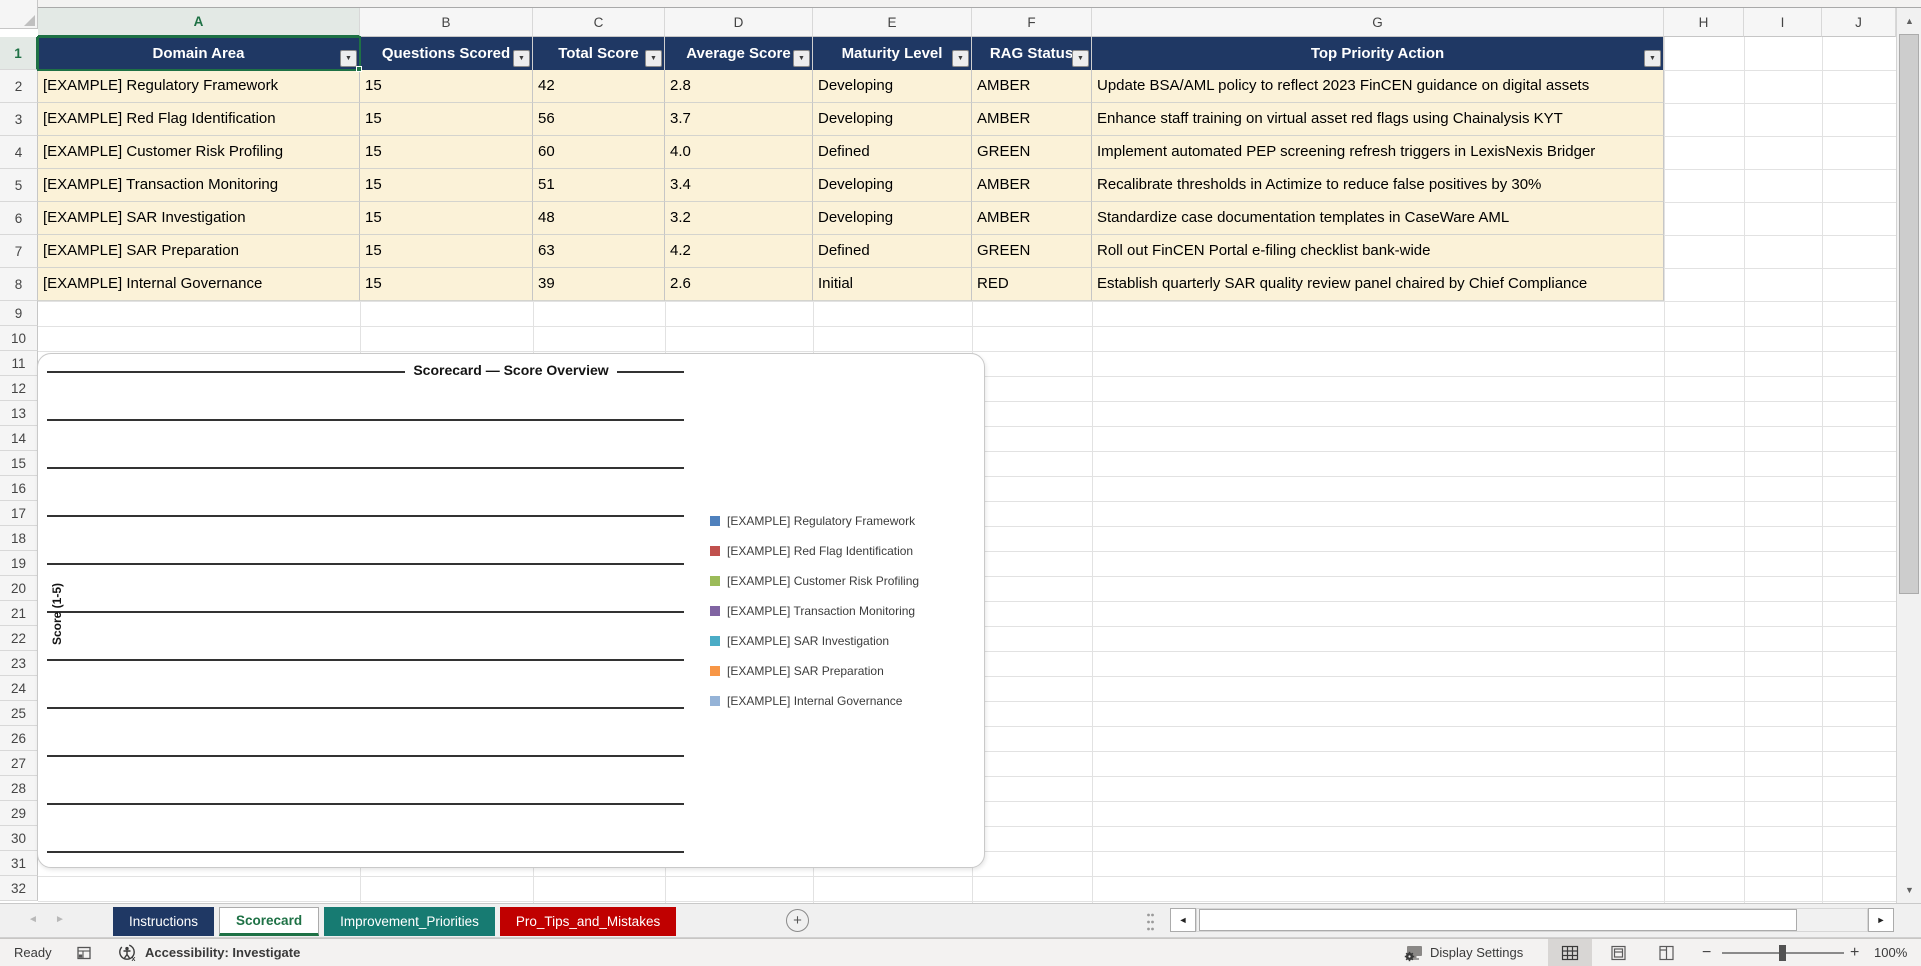 Image resolution: width=1921 pixels, height=966 pixels. What do you see at coordinates (1032, 22) in the screenshot?
I see `column-header-f: F` at bounding box center [1032, 22].